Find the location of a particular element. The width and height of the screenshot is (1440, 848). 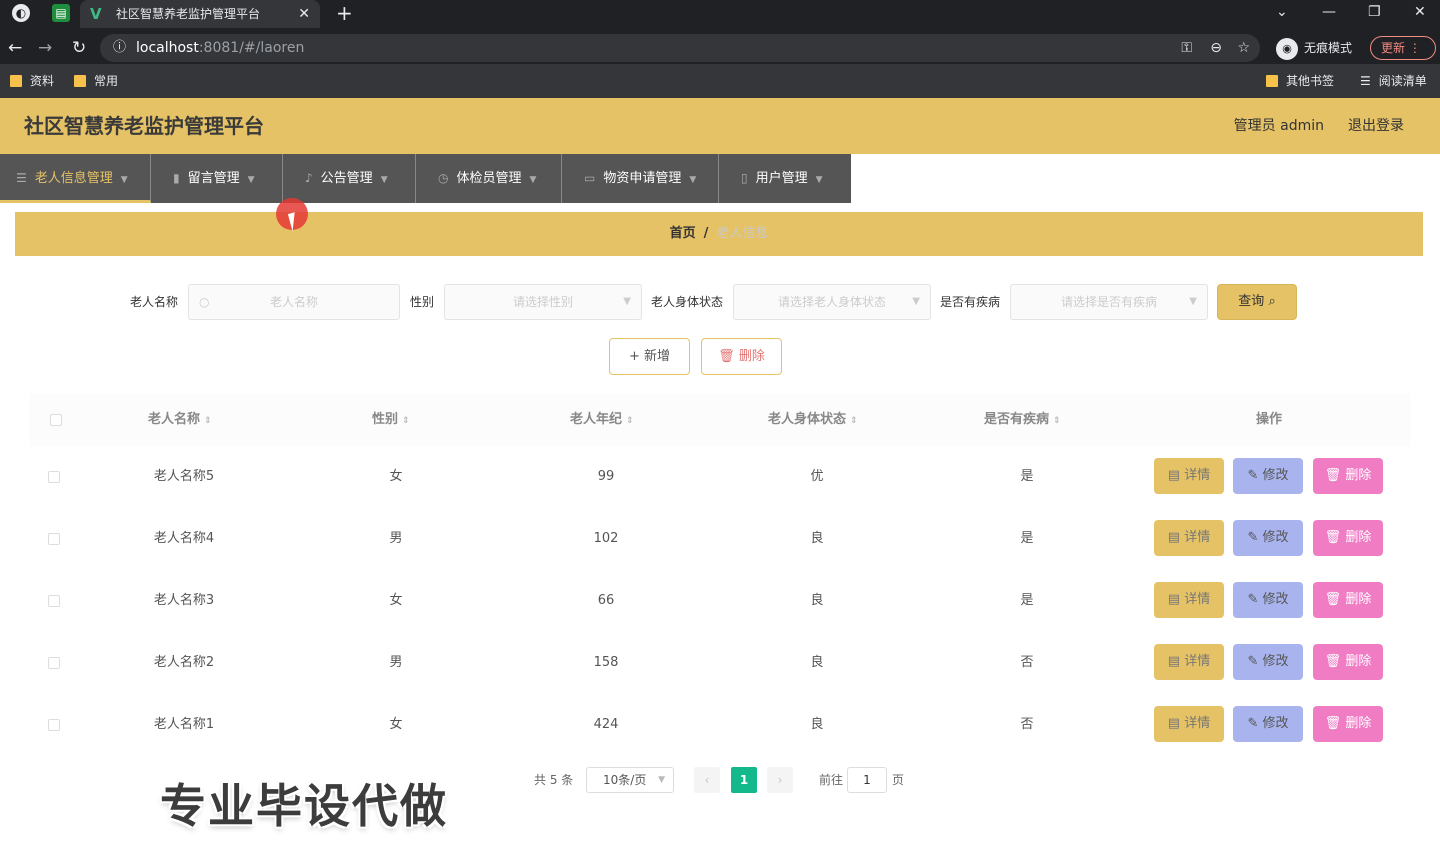

update-button: 更新 ⋮ is located at coordinates (1403, 48).